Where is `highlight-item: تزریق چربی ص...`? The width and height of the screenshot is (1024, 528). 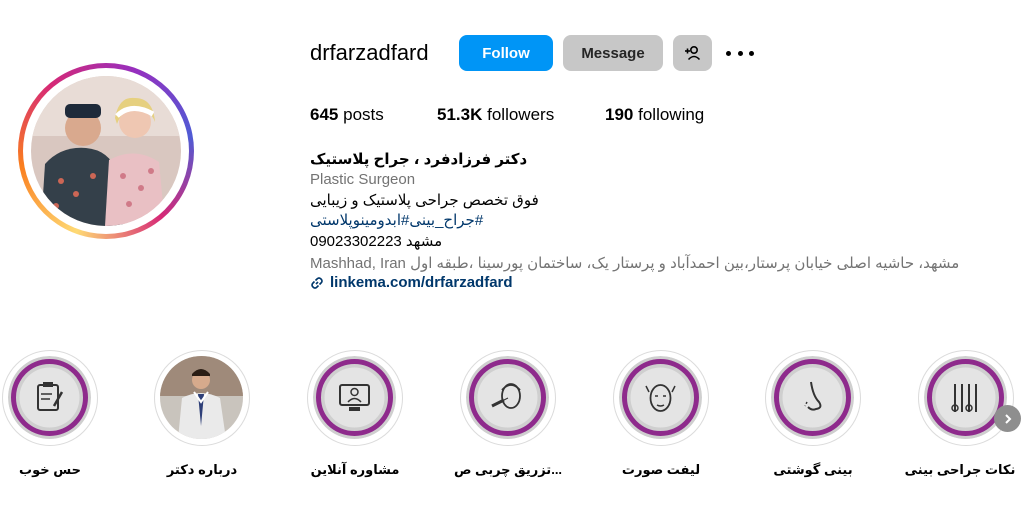
highlight-item: تزریق چربی ص... is located at coordinates (508, 413).